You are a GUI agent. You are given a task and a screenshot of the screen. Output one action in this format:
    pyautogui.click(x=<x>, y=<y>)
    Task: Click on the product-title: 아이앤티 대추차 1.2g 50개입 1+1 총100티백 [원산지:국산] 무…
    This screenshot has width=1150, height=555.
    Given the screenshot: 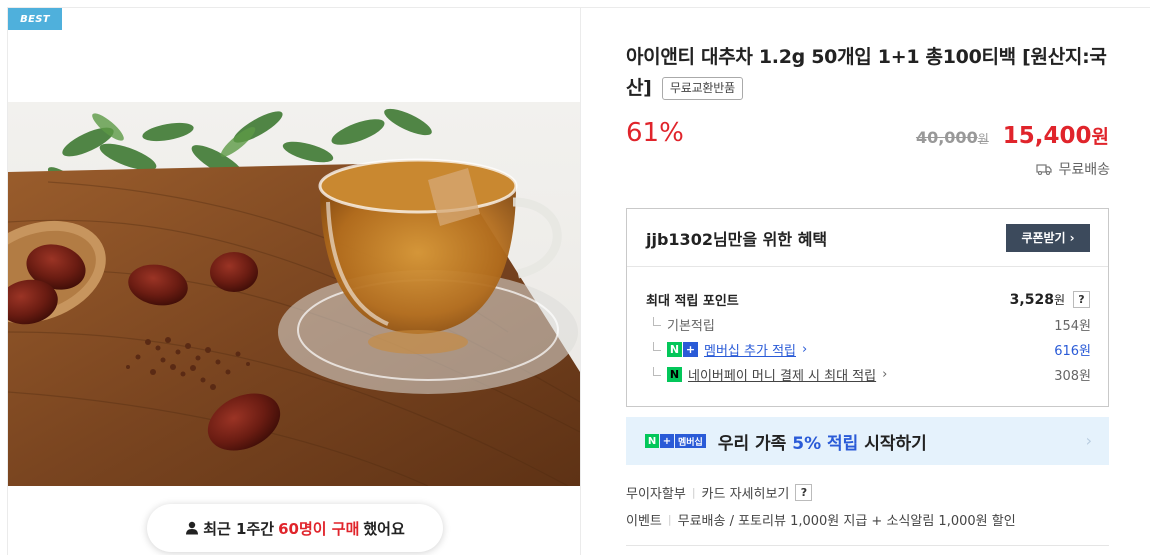 What is the action you would take?
    pyautogui.click(x=868, y=73)
    